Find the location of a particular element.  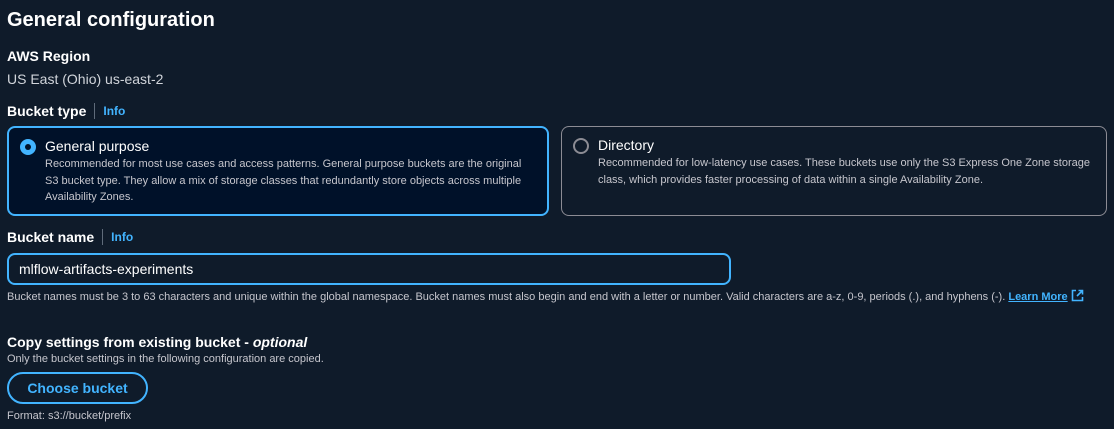

learn-more-link: Learn More is located at coordinates (1045, 296).